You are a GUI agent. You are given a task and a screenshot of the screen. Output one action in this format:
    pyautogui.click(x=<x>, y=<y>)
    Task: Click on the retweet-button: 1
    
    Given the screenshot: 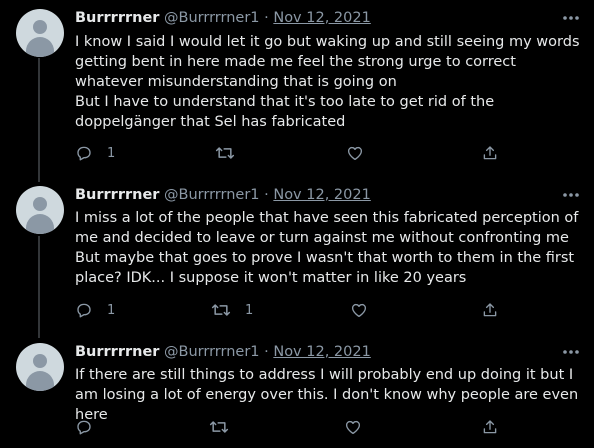 What is the action you would take?
    pyautogui.click(x=232, y=310)
    